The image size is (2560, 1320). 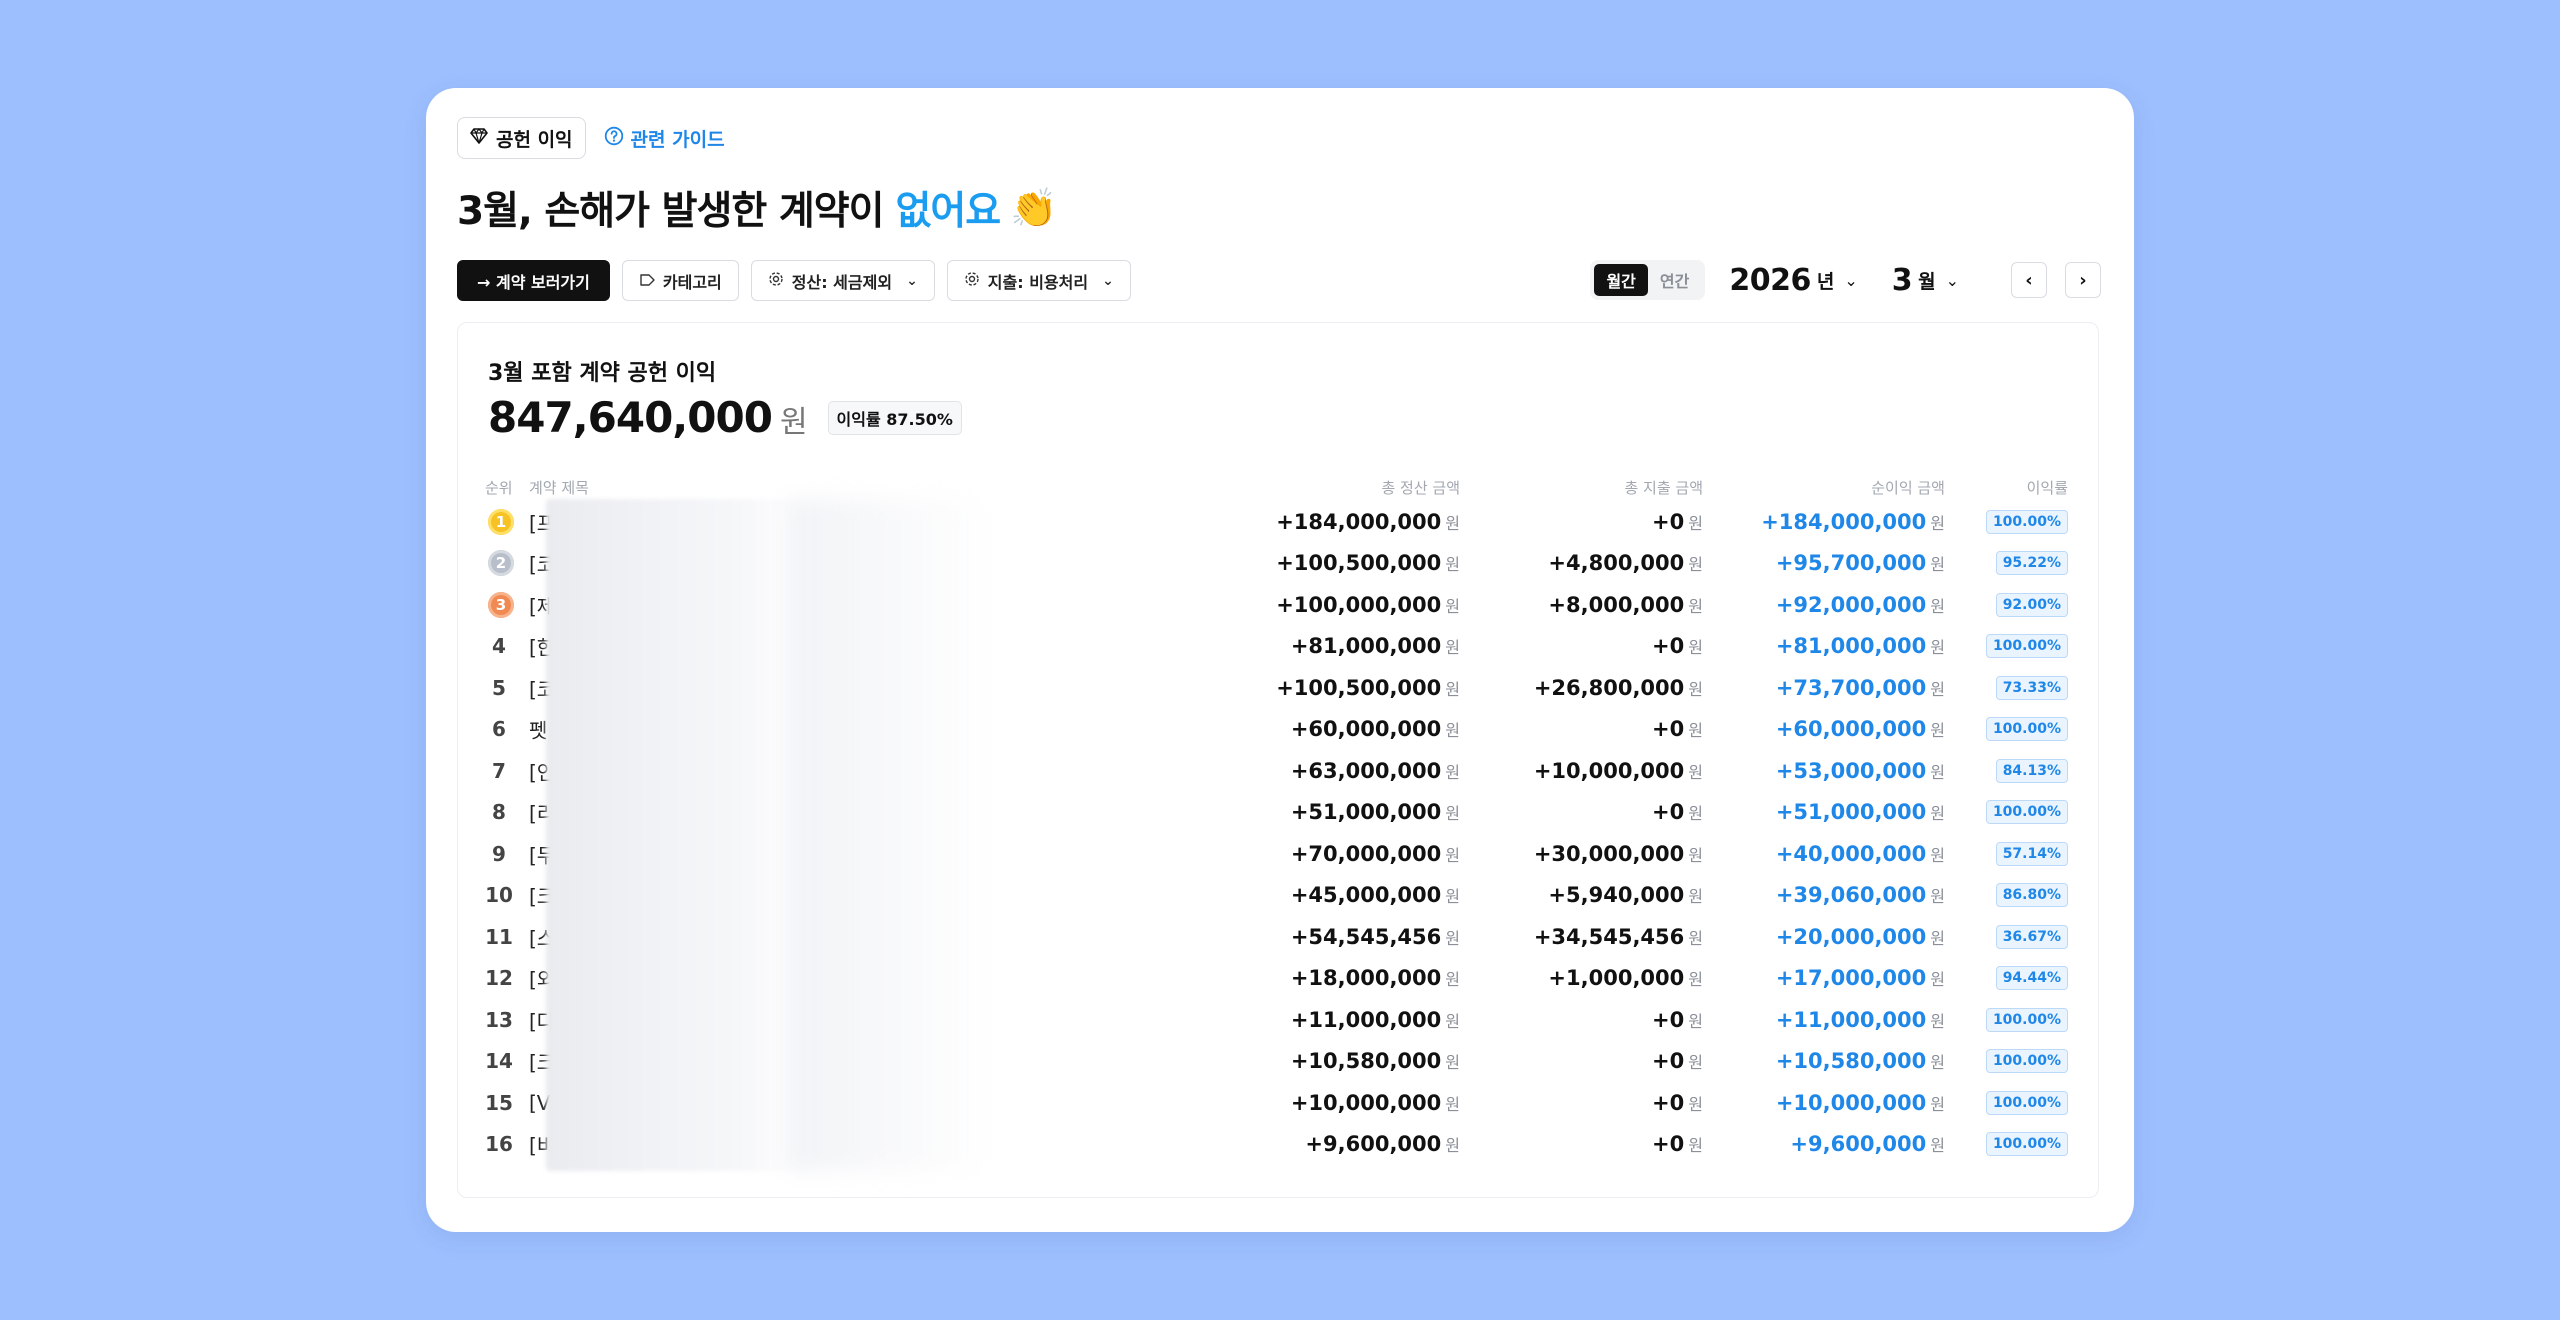 I want to click on settlement-value: +184,000,000, so click(x=1359, y=521).